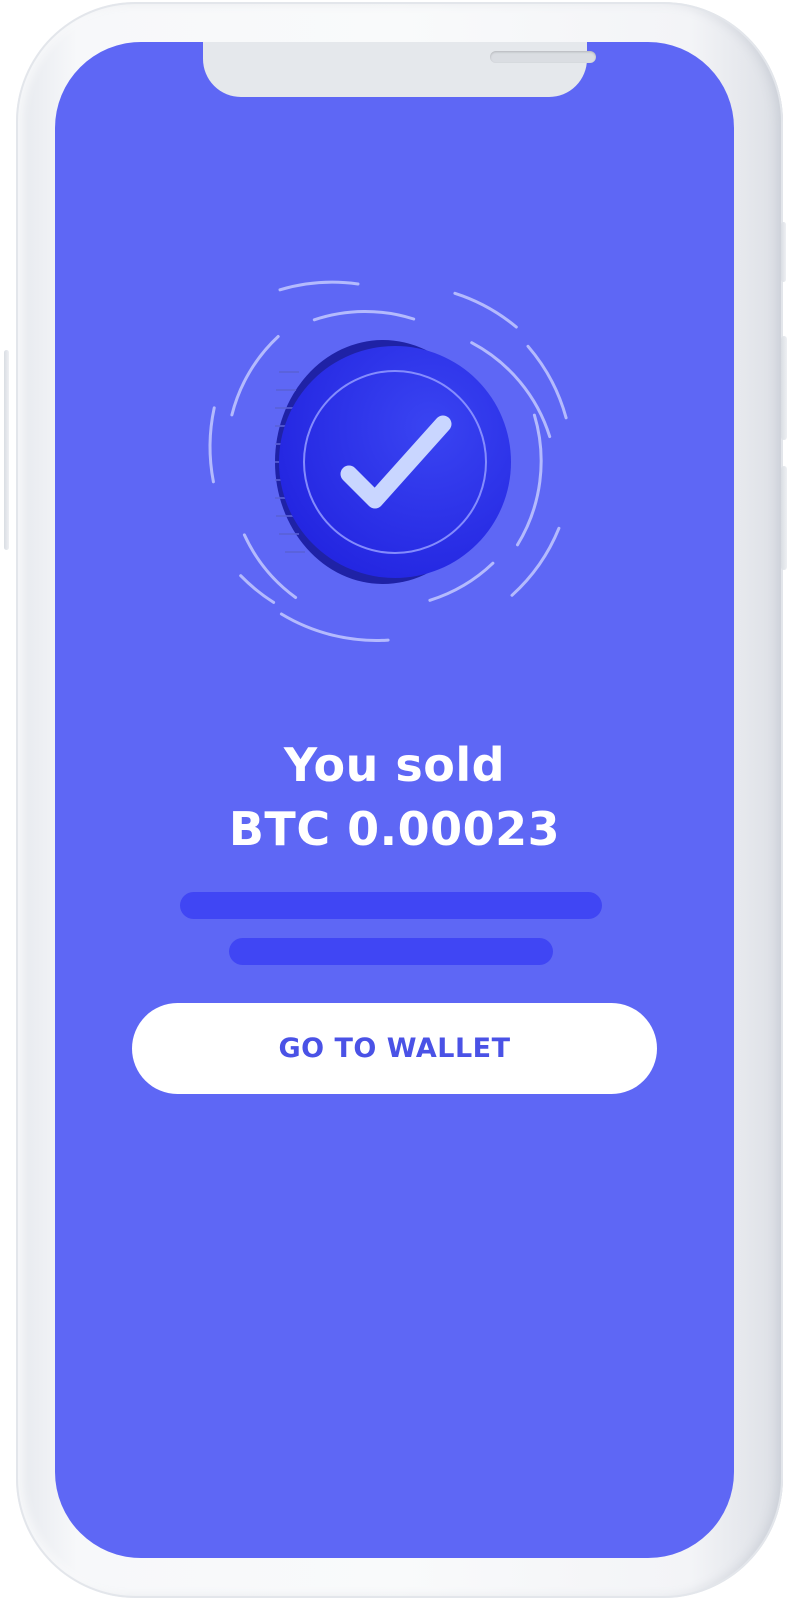  I want to click on volume-up-button, so click(784, 388).